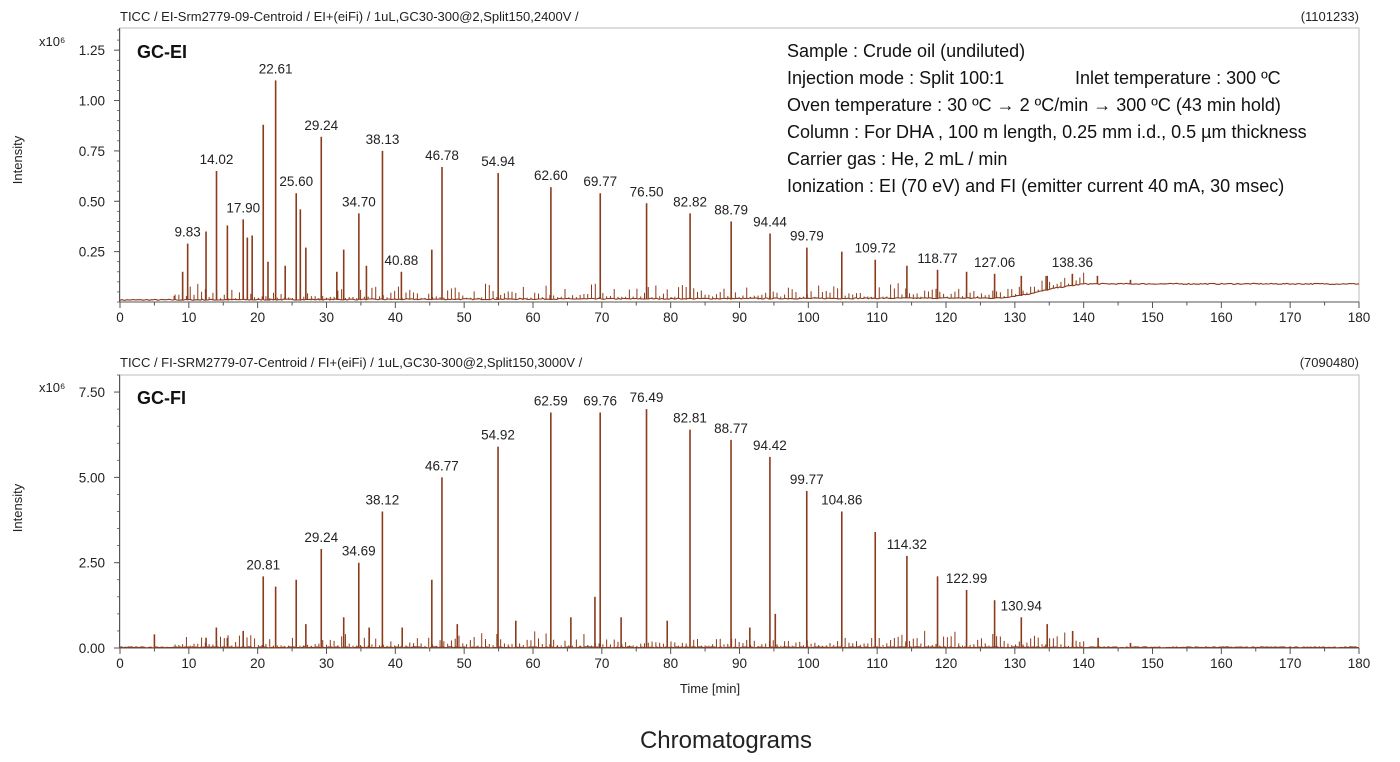  I want to click on gc-fi-peak-label: 54.92, so click(498, 435).